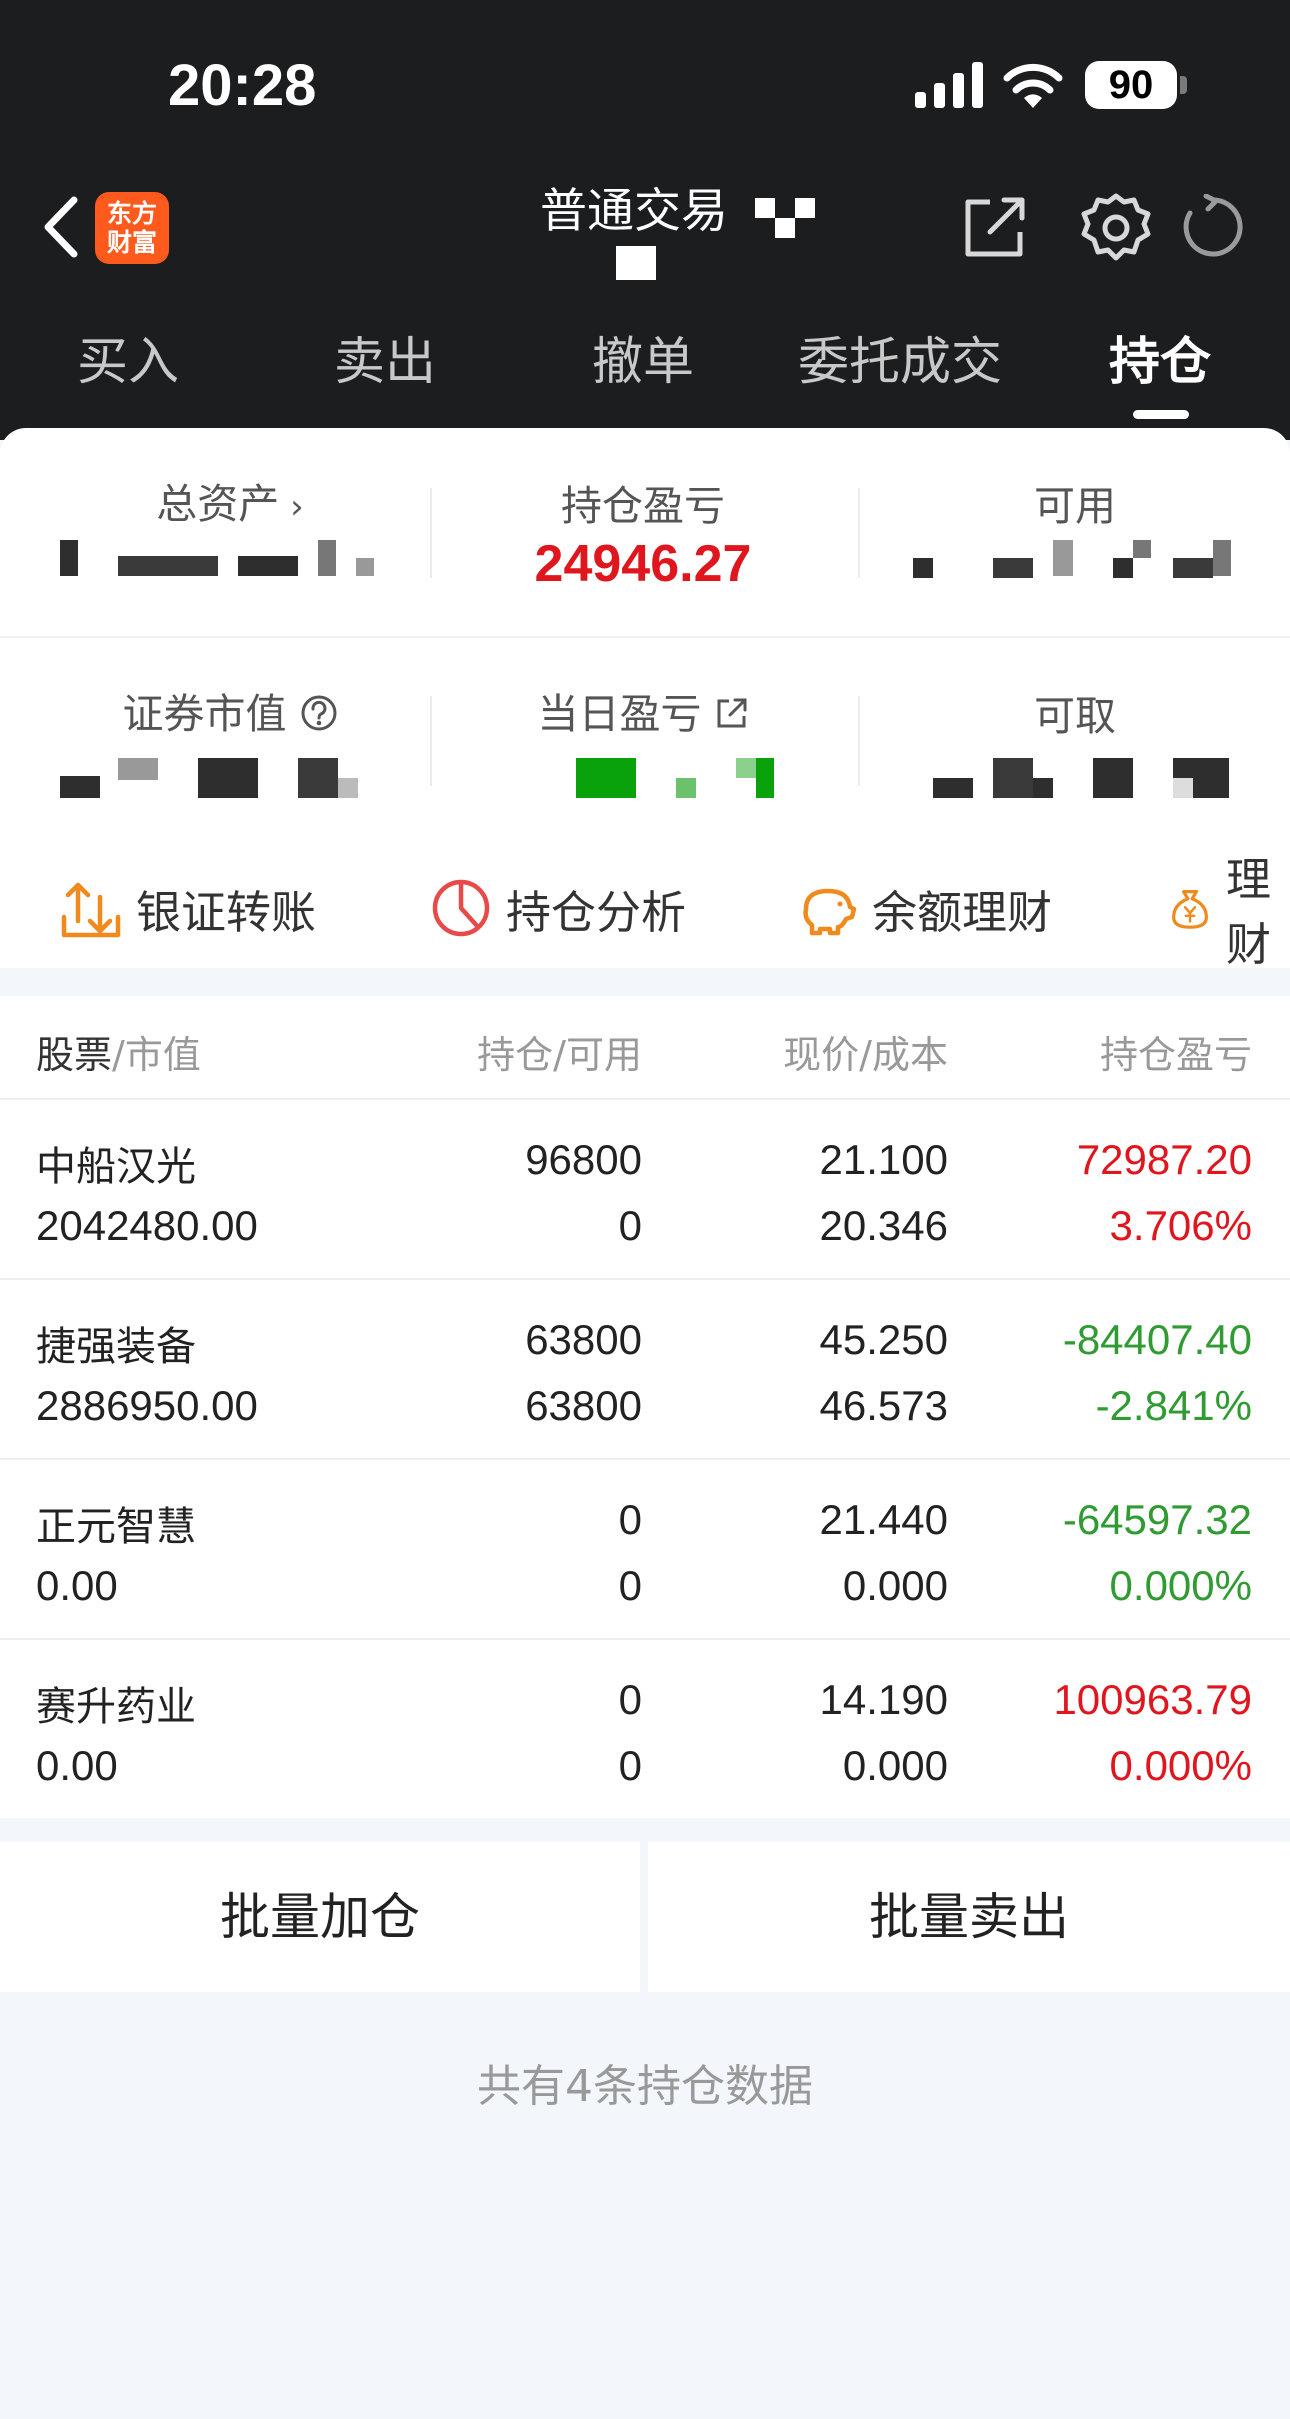 This screenshot has height=2419, width=1290. Describe the element at coordinates (583, 1159) in the screenshot. I see `position-qty: 96800` at that location.